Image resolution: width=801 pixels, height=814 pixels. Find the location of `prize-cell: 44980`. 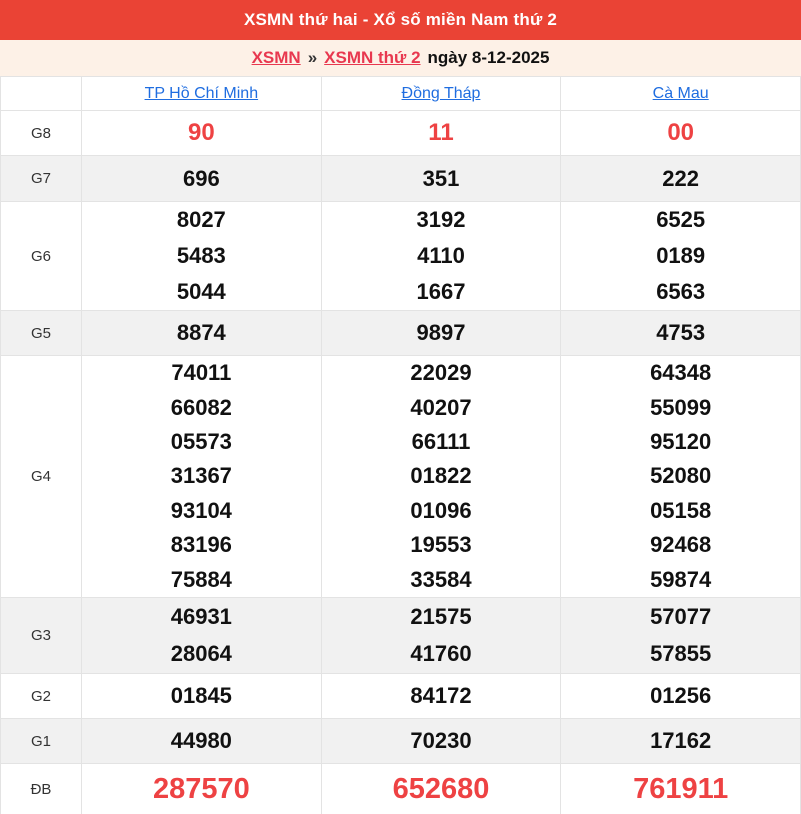

prize-cell: 44980 is located at coordinates (202, 741).